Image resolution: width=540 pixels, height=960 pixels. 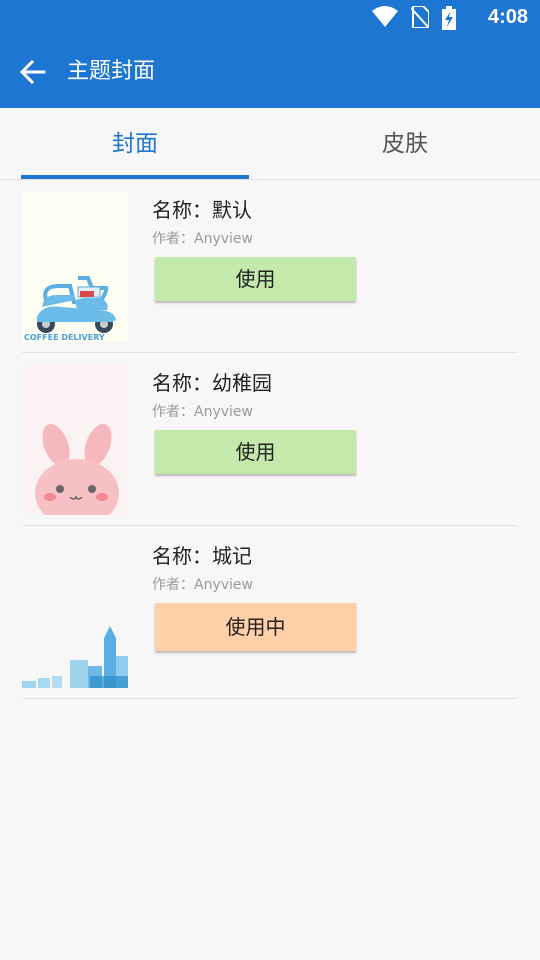 What do you see at coordinates (202, 556) in the screenshot?
I see `theme-name: 名称：城记` at bounding box center [202, 556].